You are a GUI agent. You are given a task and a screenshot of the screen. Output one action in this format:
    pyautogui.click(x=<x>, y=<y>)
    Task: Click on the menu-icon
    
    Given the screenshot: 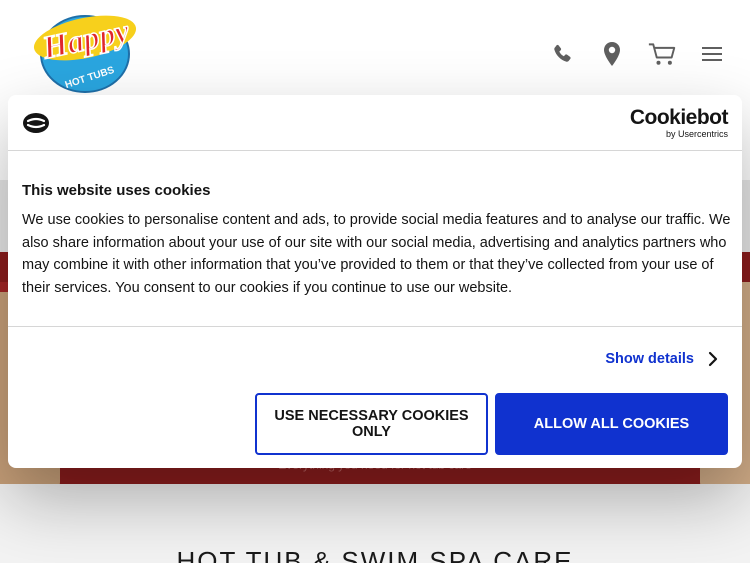 What is the action you would take?
    pyautogui.click(x=712, y=54)
    